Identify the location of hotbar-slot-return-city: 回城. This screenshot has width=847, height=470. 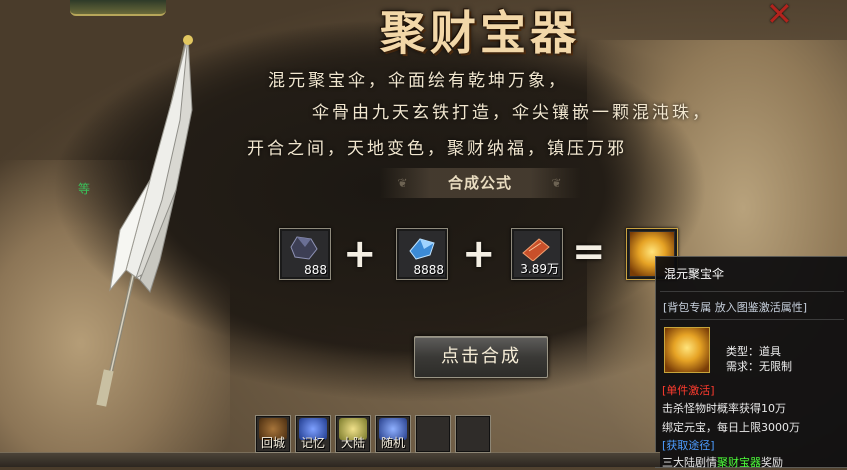
(273, 434).